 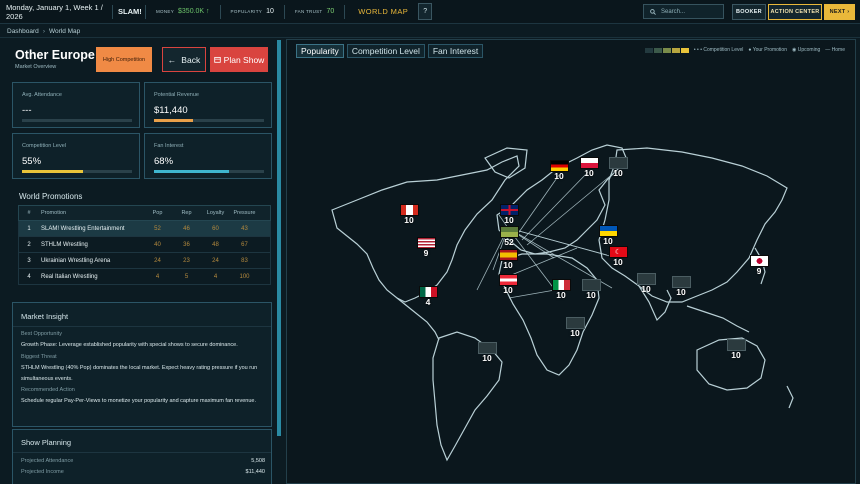 What do you see at coordinates (191, 59) in the screenshot?
I see `back-label: Back` at bounding box center [191, 59].